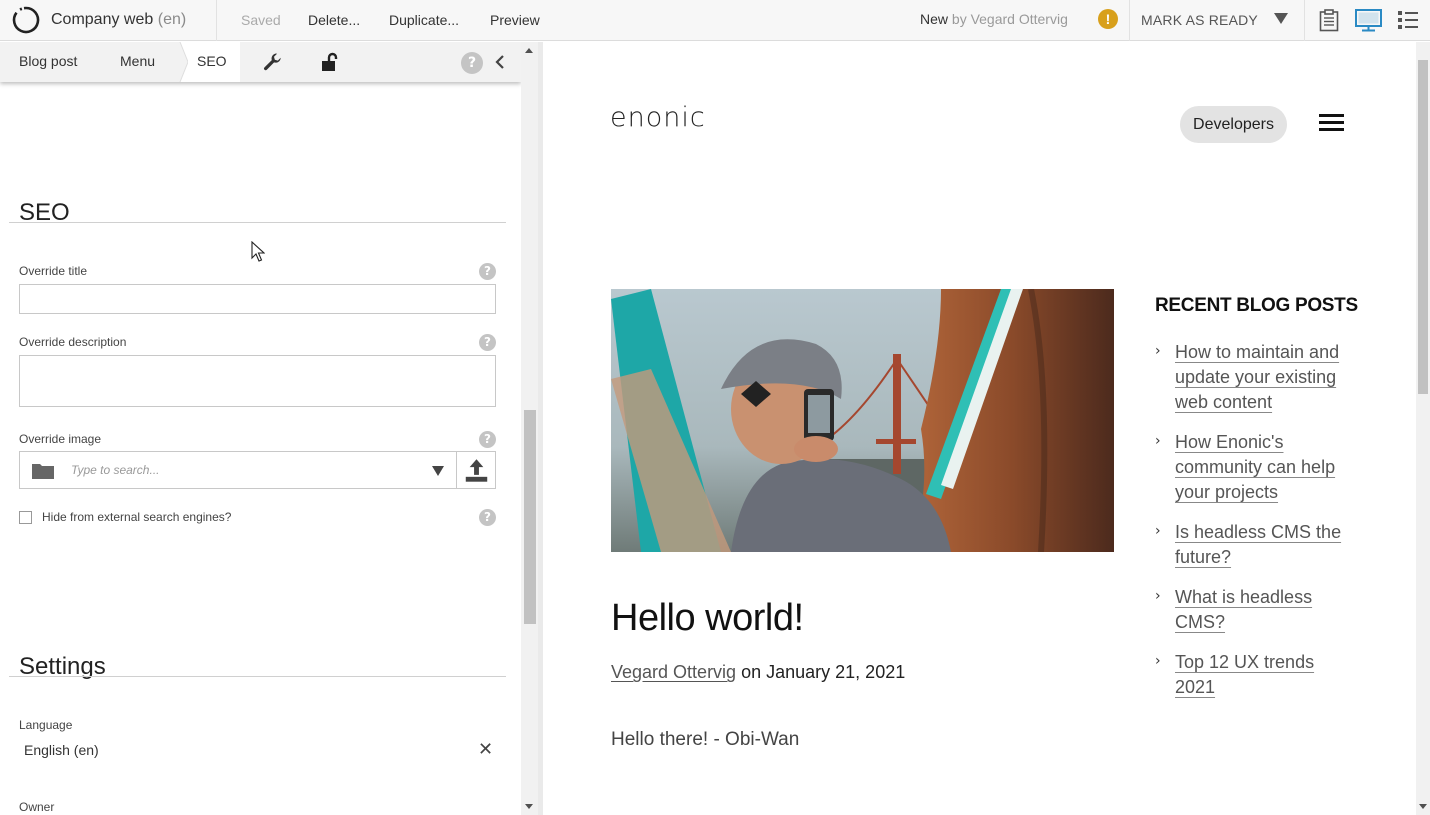 The image size is (1430, 815). Describe the element at coordinates (673, 672) in the screenshot. I see `author-link: Vegard Ottervig` at that location.